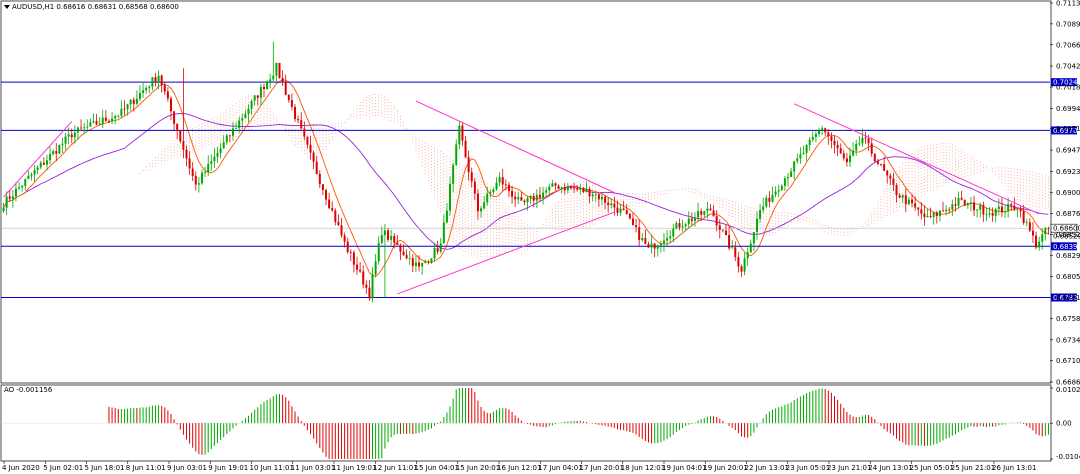 This screenshot has width=1080, height=474. I want to click on time-tick-label: 16 Jun 12:01, so click(519, 468).